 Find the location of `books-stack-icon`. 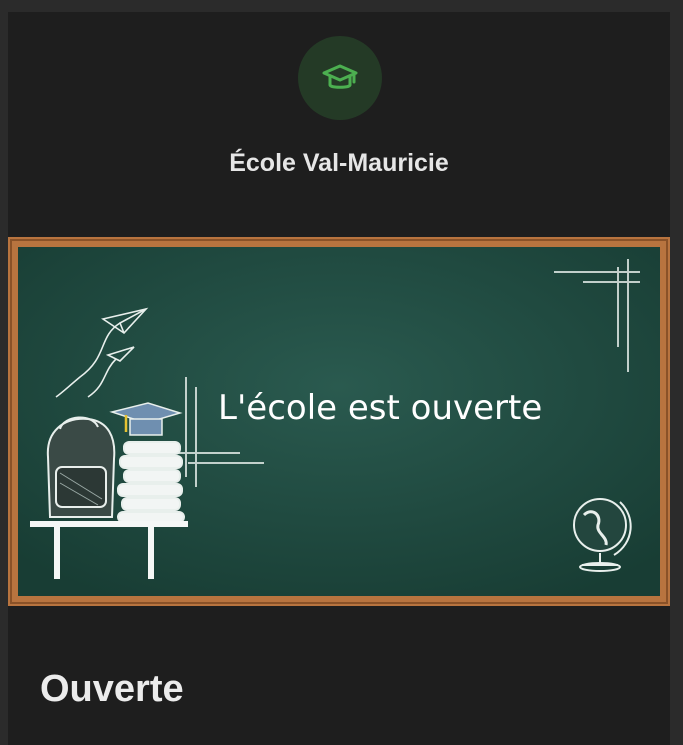

books-stack-icon is located at coordinates (151, 482).